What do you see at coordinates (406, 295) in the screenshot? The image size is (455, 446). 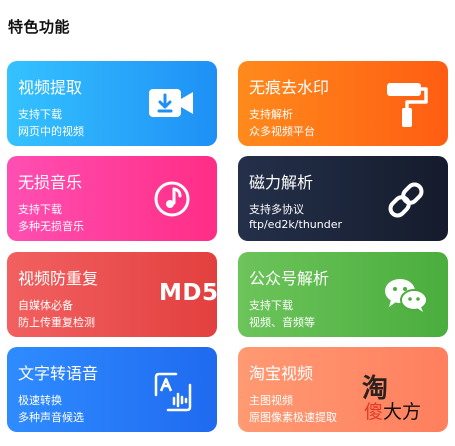 I see `wechat-icon` at bounding box center [406, 295].